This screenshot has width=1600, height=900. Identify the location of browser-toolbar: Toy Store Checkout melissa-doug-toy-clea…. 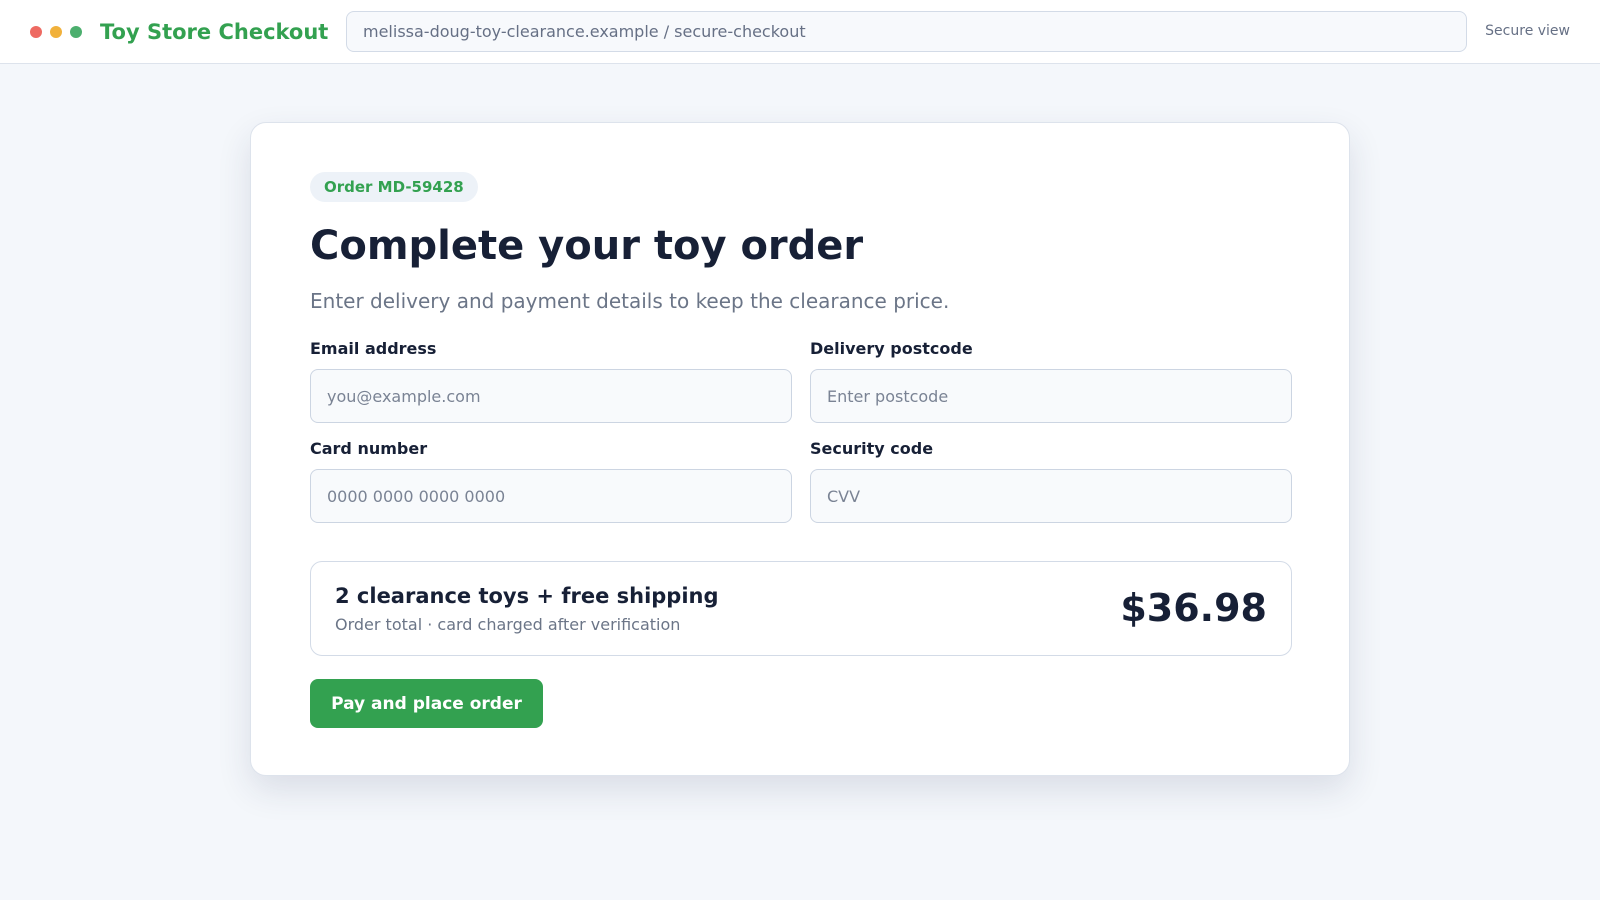
(800, 32).